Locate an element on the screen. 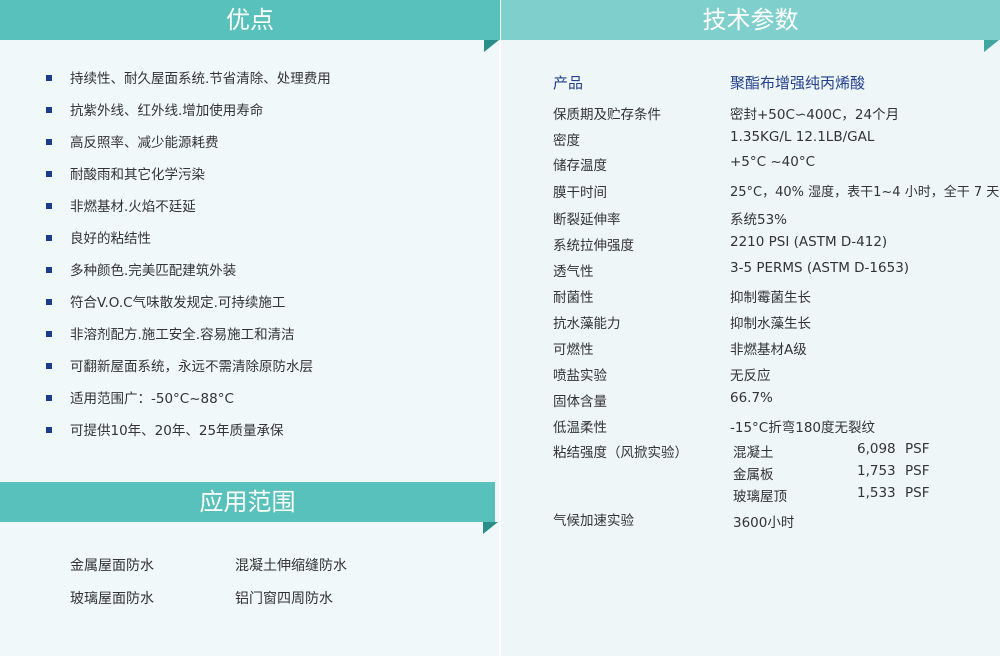  spec-label: 保质期及贮存条件 is located at coordinates (607, 115).